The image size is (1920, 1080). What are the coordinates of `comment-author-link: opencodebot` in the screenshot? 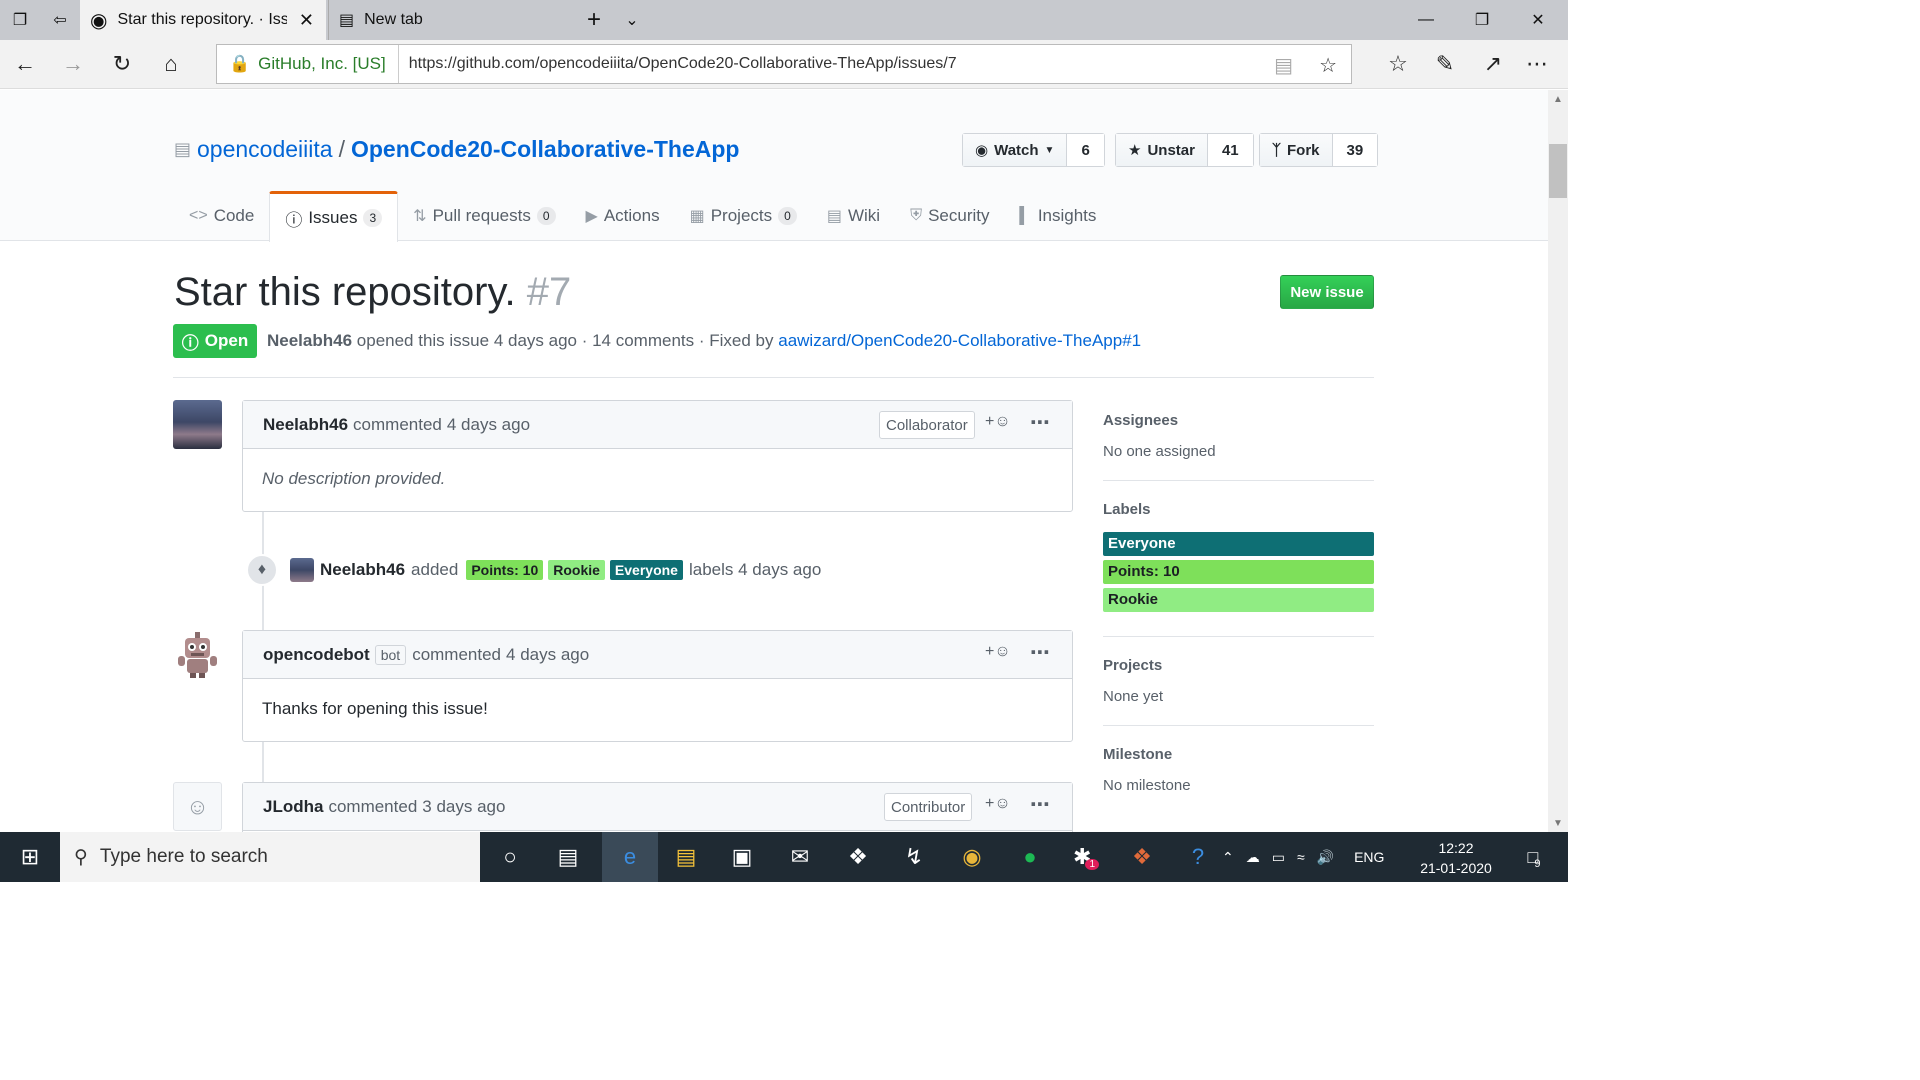 It's located at (316, 655).